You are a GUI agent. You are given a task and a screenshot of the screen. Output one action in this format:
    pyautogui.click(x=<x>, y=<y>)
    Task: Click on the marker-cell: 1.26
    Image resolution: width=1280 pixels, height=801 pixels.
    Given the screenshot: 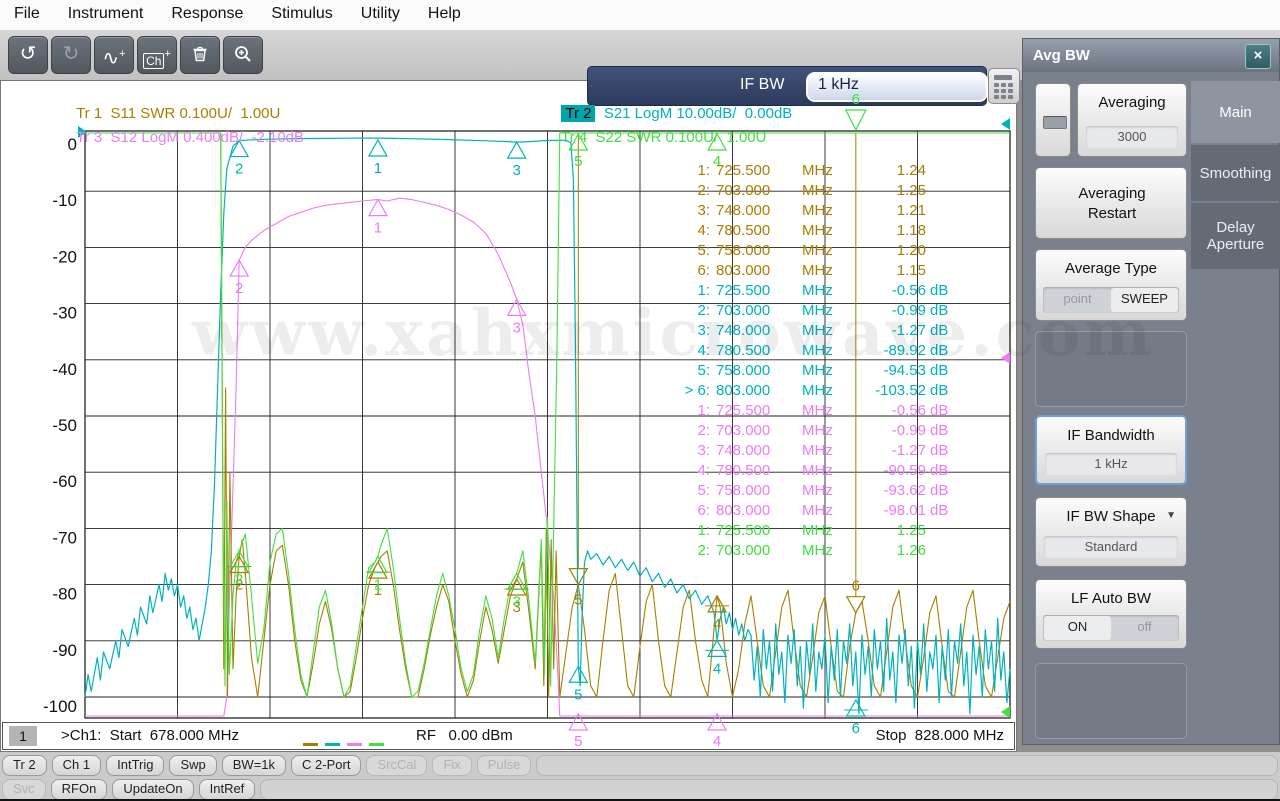 What is the action you would take?
    pyautogui.click(x=911, y=550)
    